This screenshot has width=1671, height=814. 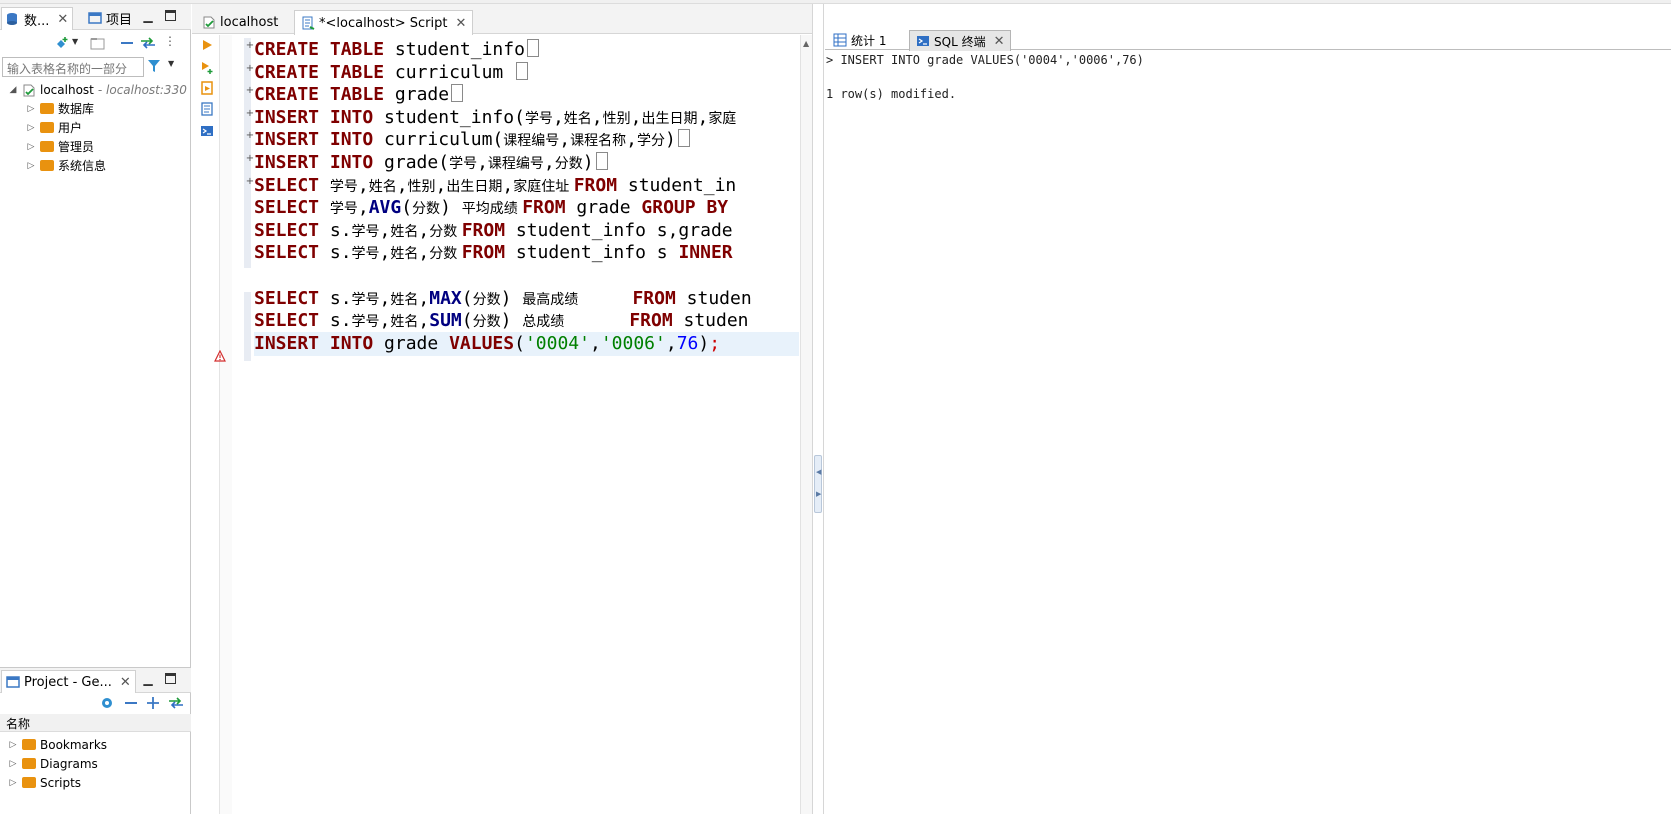 What do you see at coordinates (207, 67) in the screenshot?
I see `execute-statement-new-tab-icon` at bounding box center [207, 67].